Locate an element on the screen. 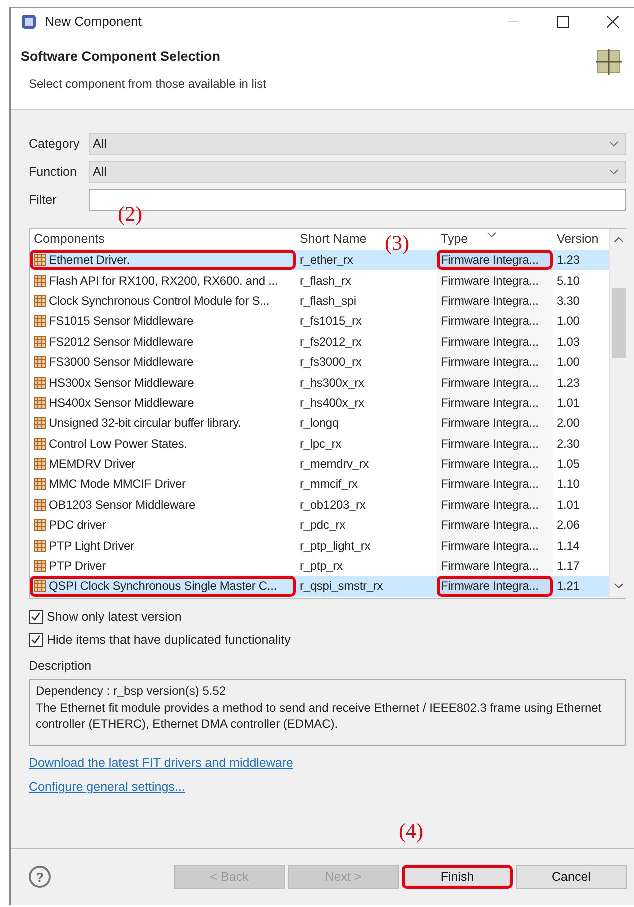 The height and width of the screenshot is (907, 634). table-cell-text: r_memdrv_rx is located at coordinates (334, 465).